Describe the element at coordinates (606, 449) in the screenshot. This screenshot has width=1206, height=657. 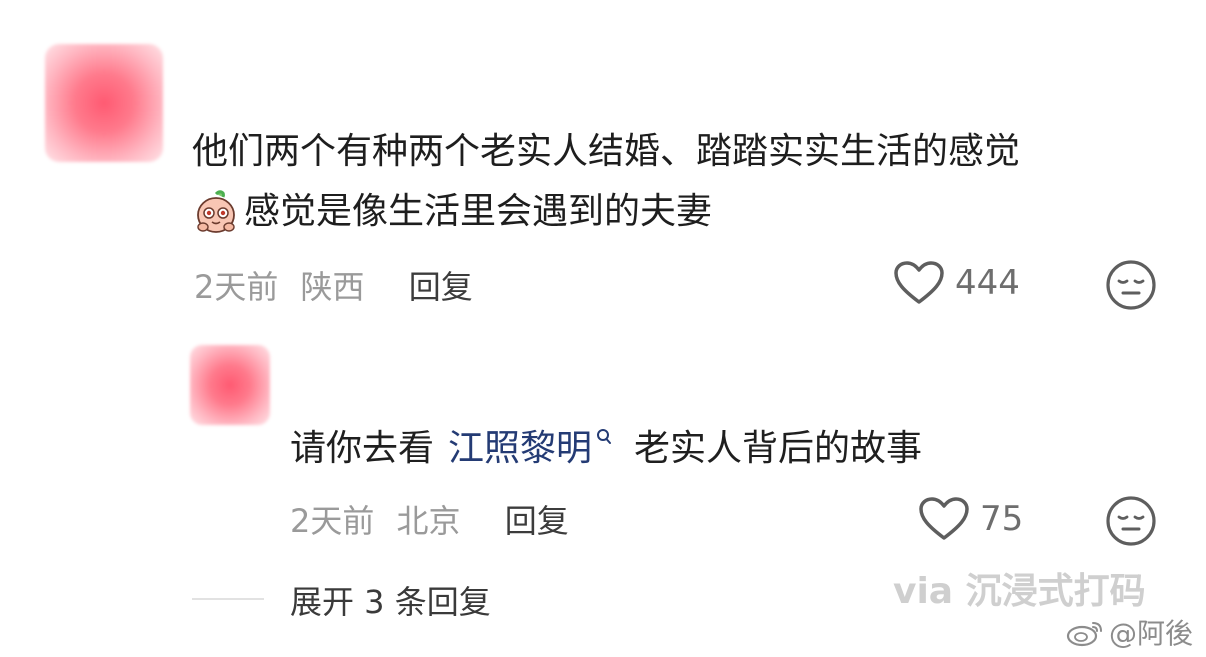
I see `reply-text: 请你去看 江照黎明 老实人背后的故事` at that location.